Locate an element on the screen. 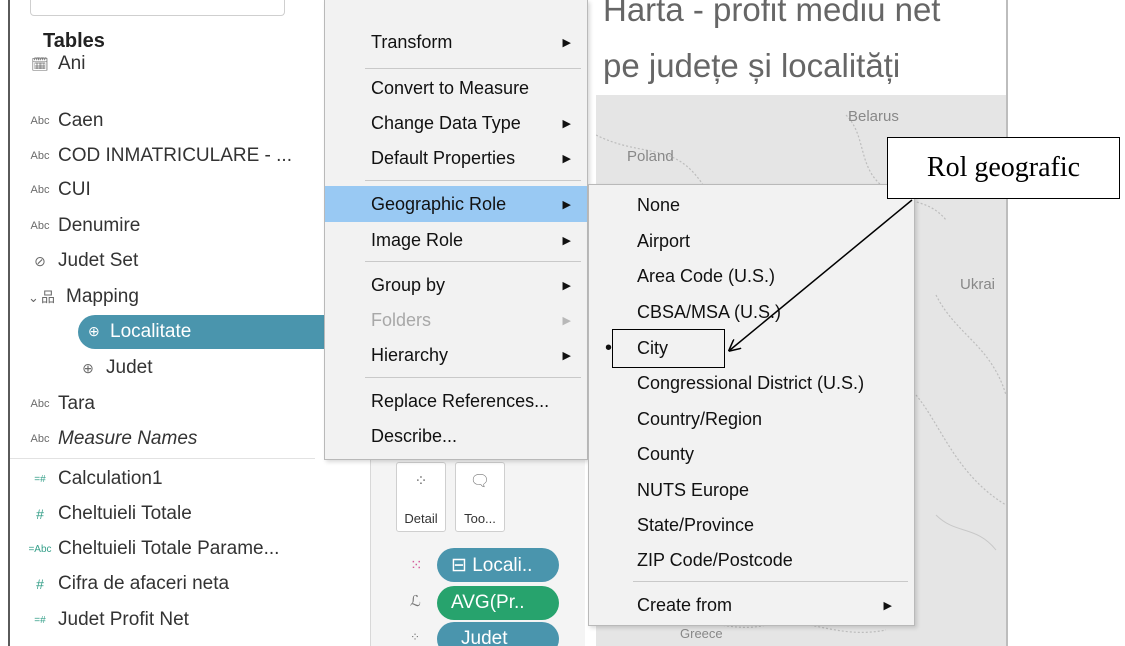 Image resolution: width=1125 pixels, height=646 pixels. field-judet: ⊕ Judet is located at coordinates (111, 368).